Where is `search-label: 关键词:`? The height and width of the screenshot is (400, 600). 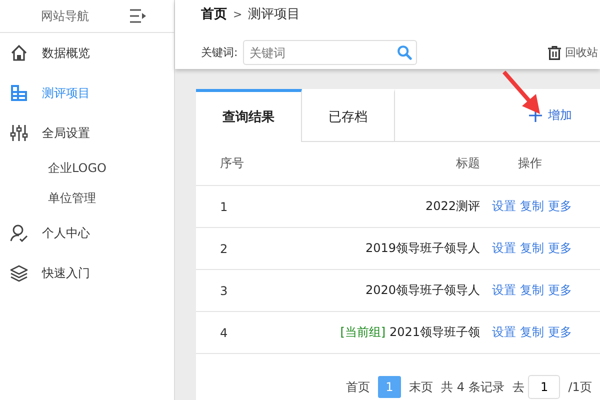 search-label: 关键词: is located at coordinates (219, 52).